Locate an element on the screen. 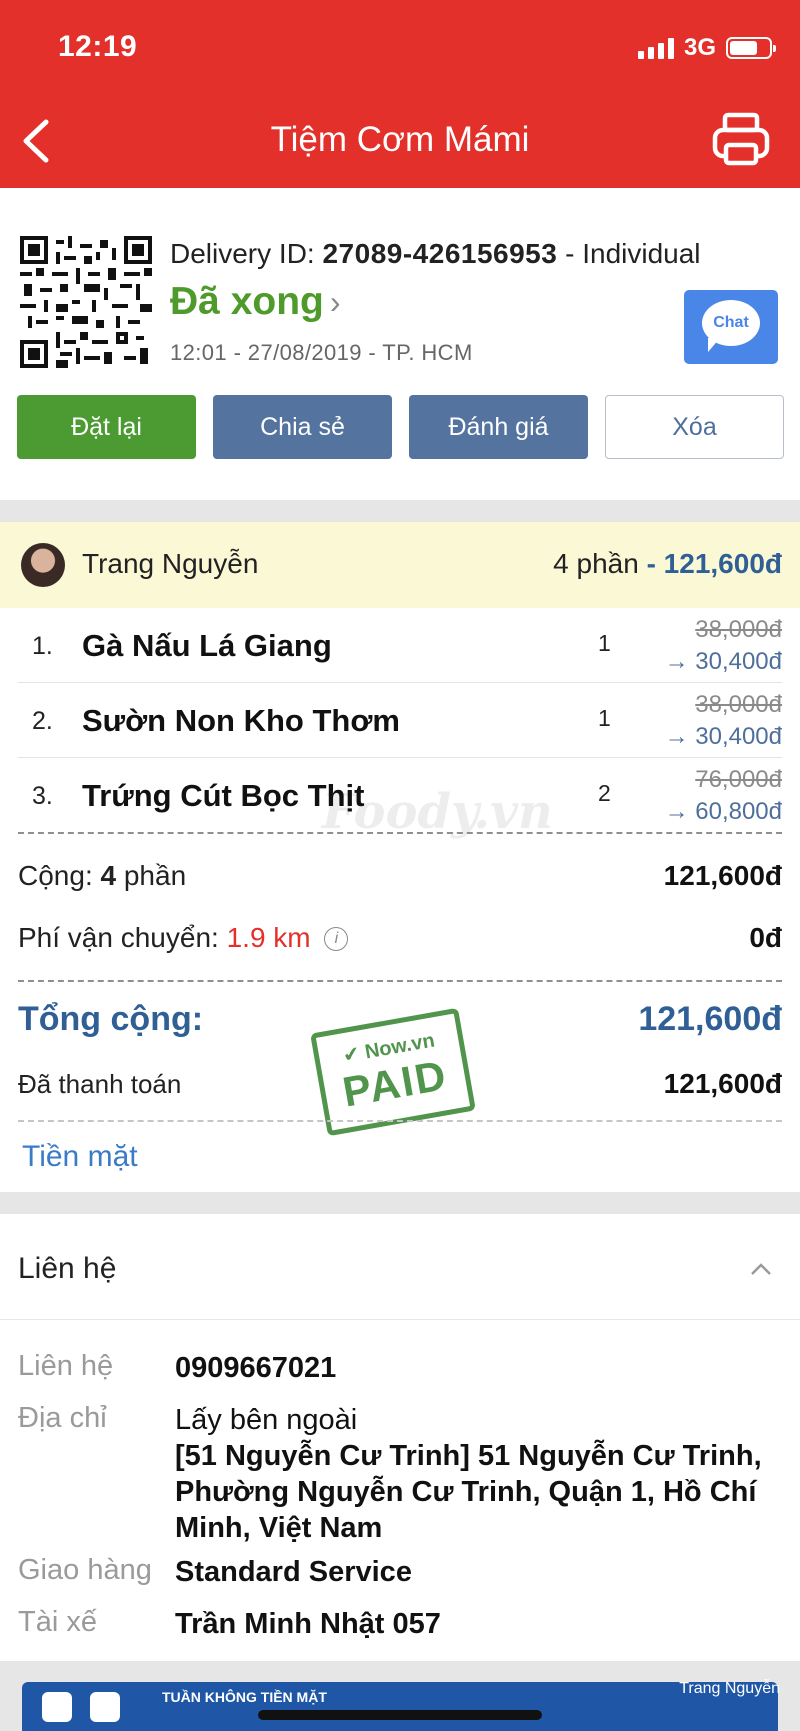  app-header: 12:19 3G Tiệm Cơm Mámi is located at coordinates (400, 94).